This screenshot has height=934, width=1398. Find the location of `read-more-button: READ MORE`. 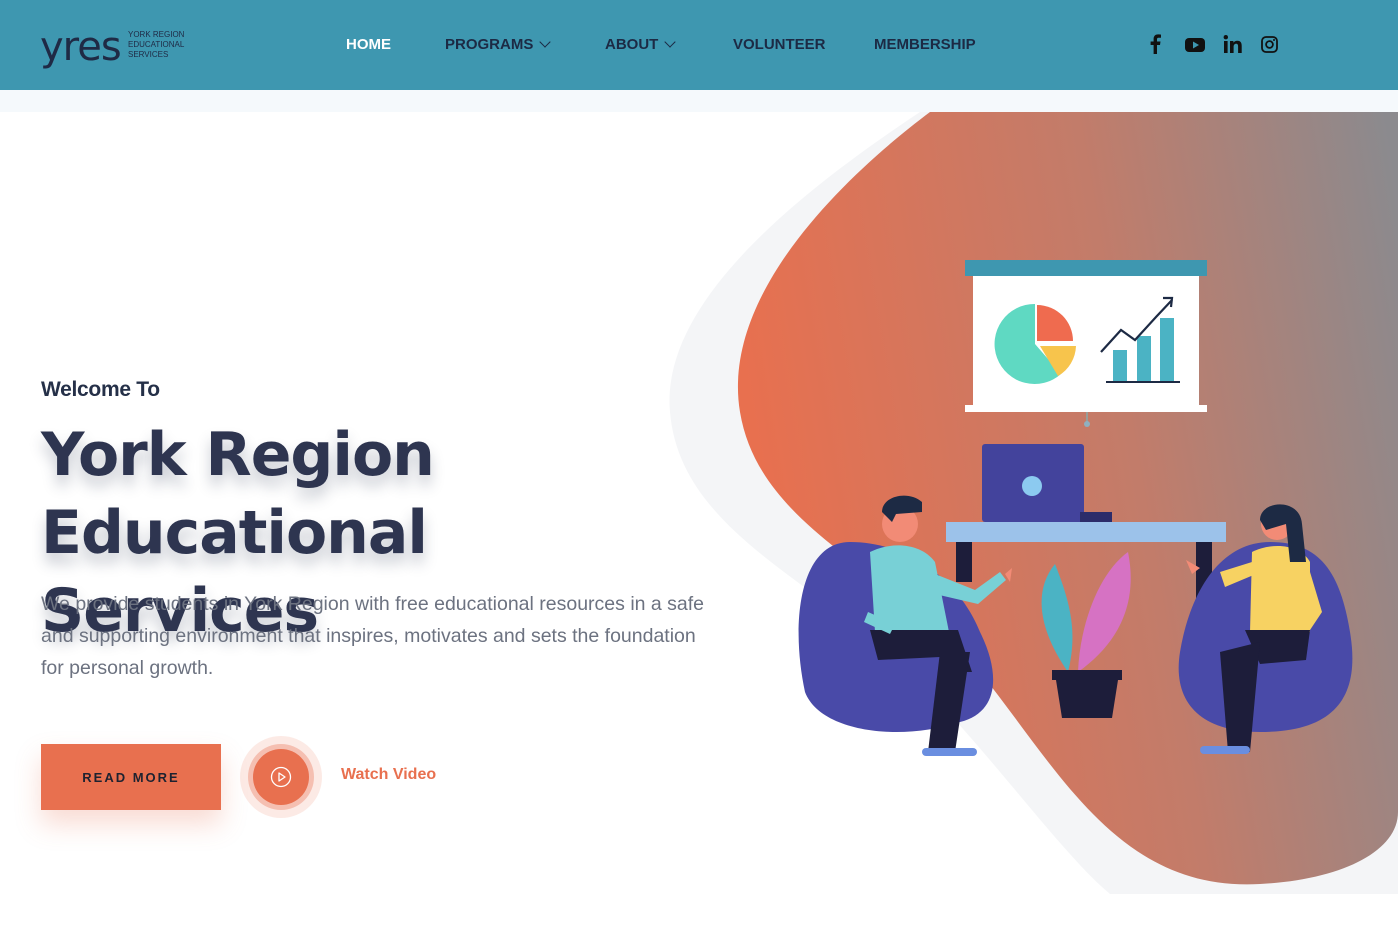

read-more-button: READ MORE is located at coordinates (131, 777).